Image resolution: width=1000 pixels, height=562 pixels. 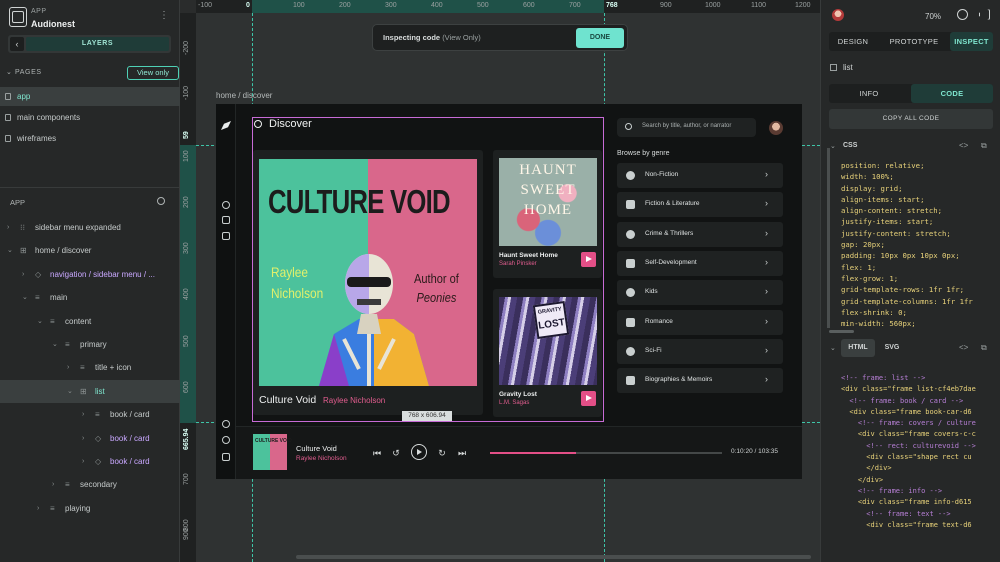 I want to click on comment-icon, so click(x=962, y=14).